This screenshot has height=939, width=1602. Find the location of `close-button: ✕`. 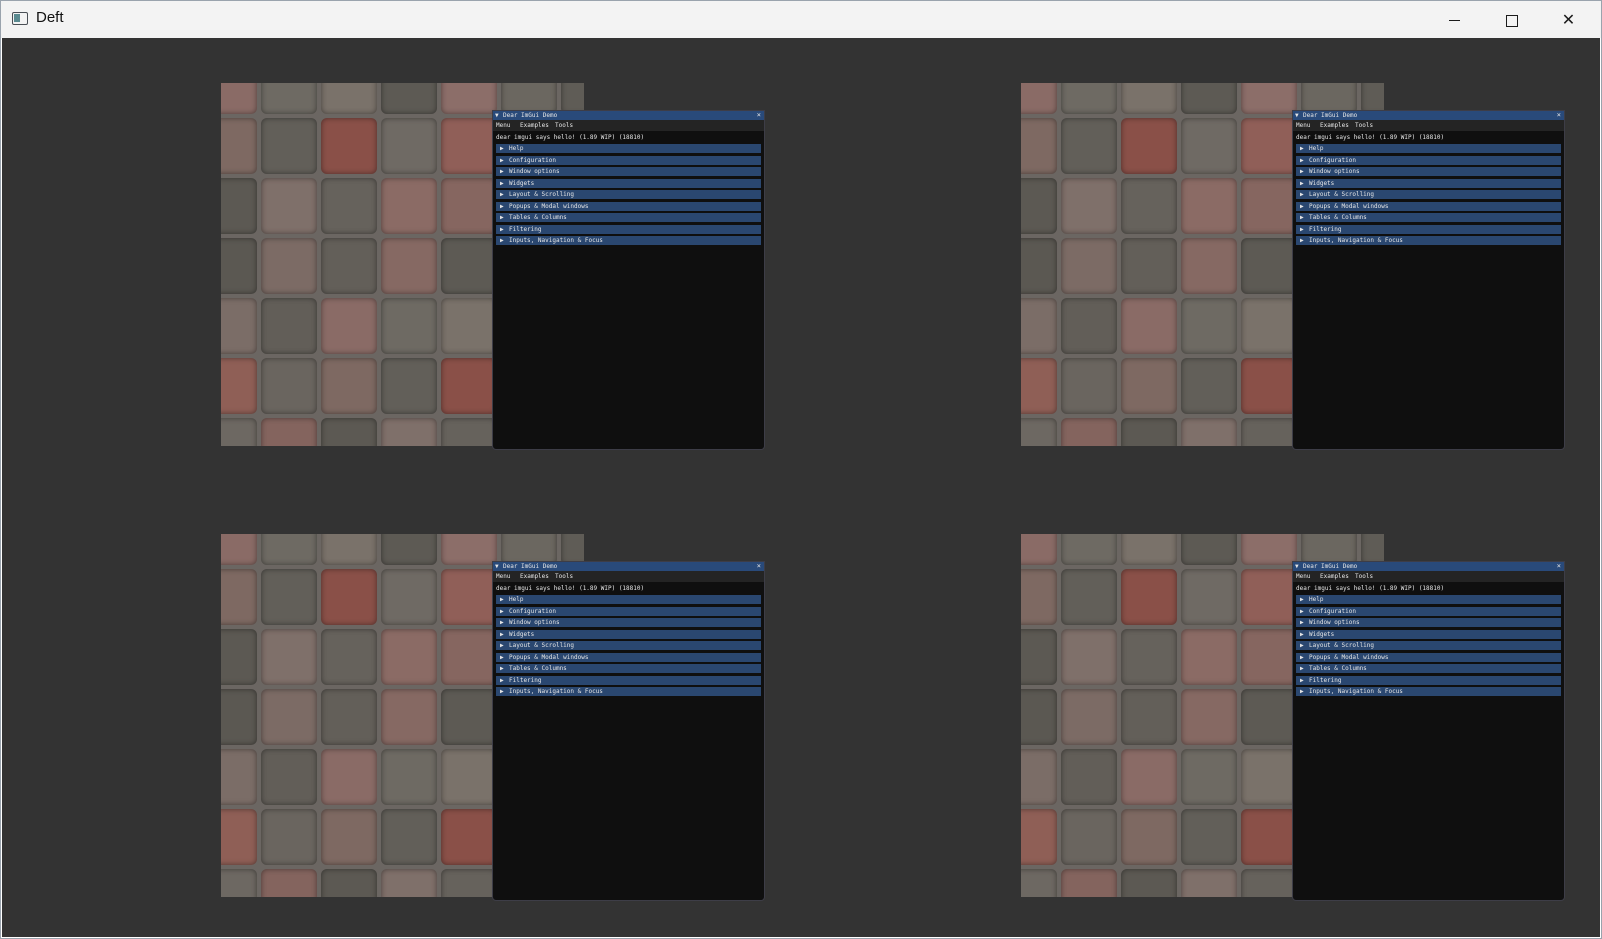

close-button: ✕ is located at coordinates (1568, 19).